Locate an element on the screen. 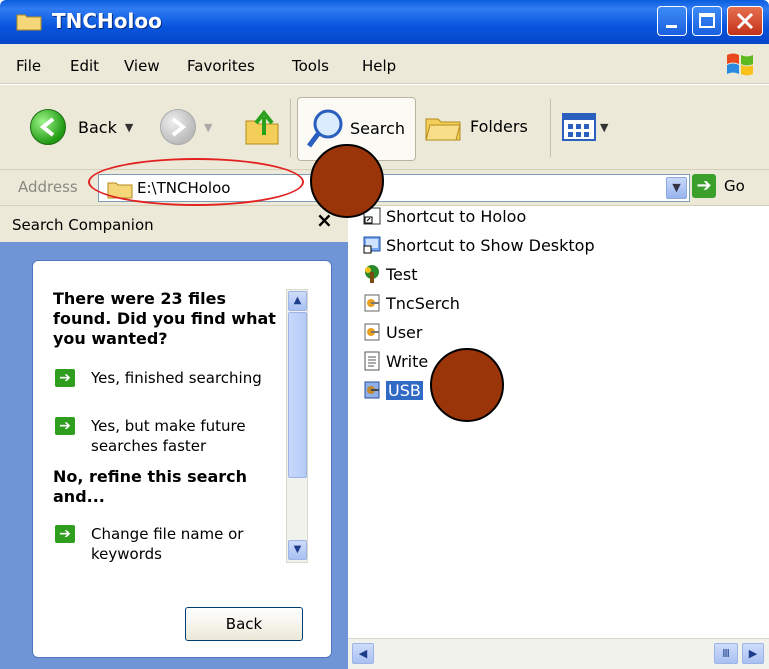 The image size is (769, 669). list-item: Write is located at coordinates (395, 361).